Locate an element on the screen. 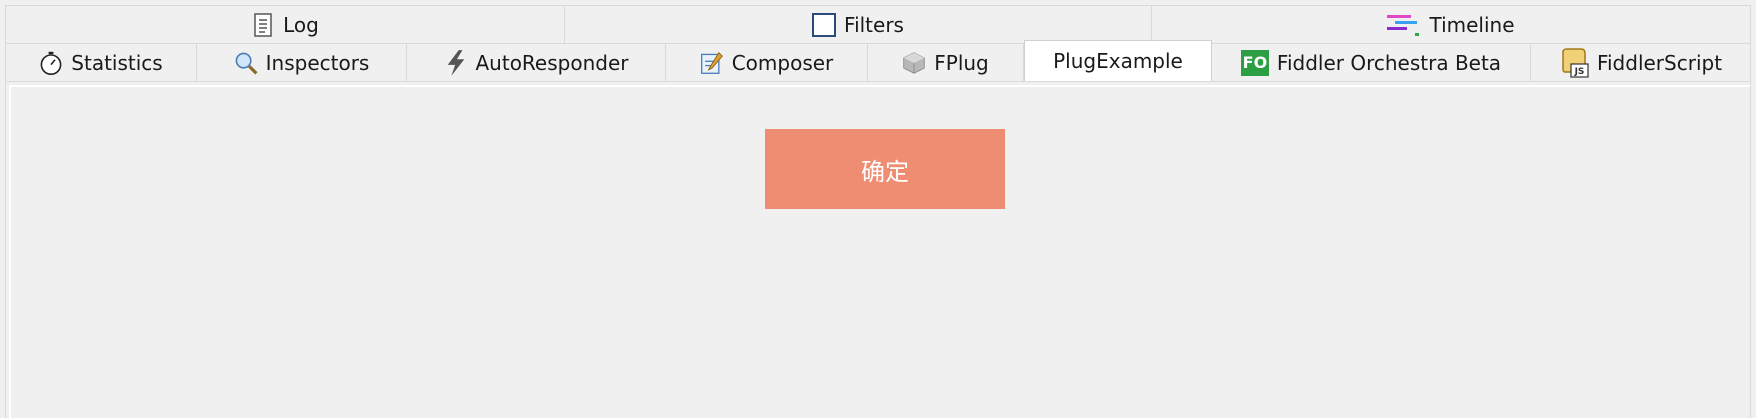 The width and height of the screenshot is (1756, 418). tab-composer: Composer is located at coordinates (767, 62).